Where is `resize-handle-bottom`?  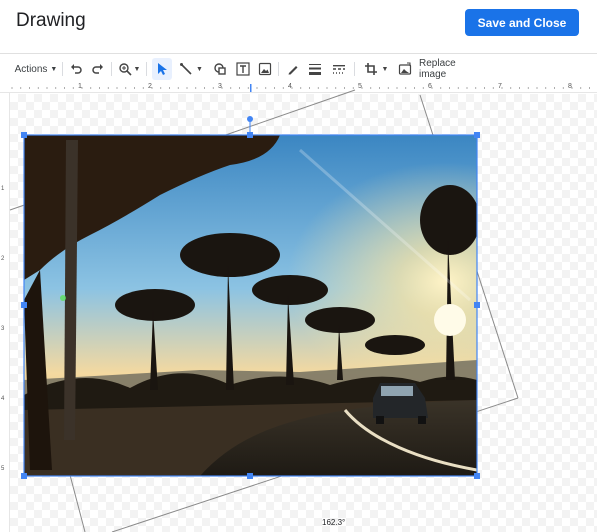 resize-handle-bottom is located at coordinates (250, 476).